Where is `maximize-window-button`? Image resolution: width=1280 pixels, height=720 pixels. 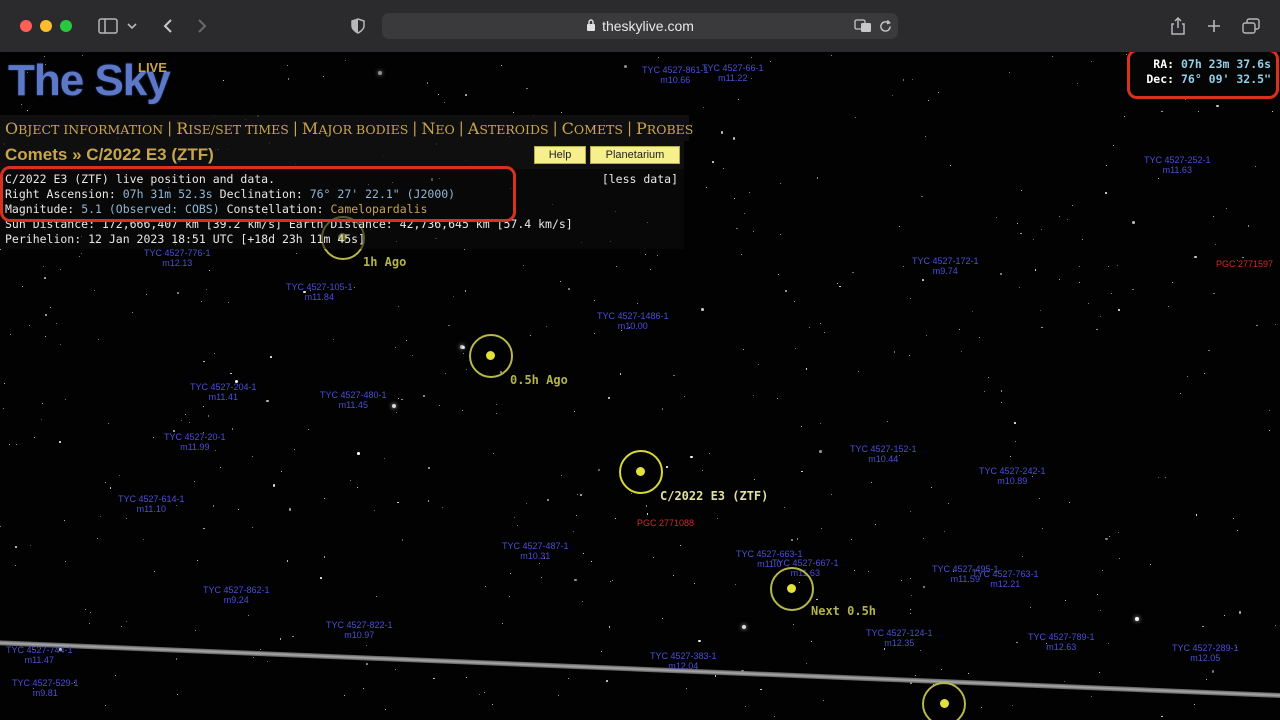 maximize-window-button is located at coordinates (66, 26).